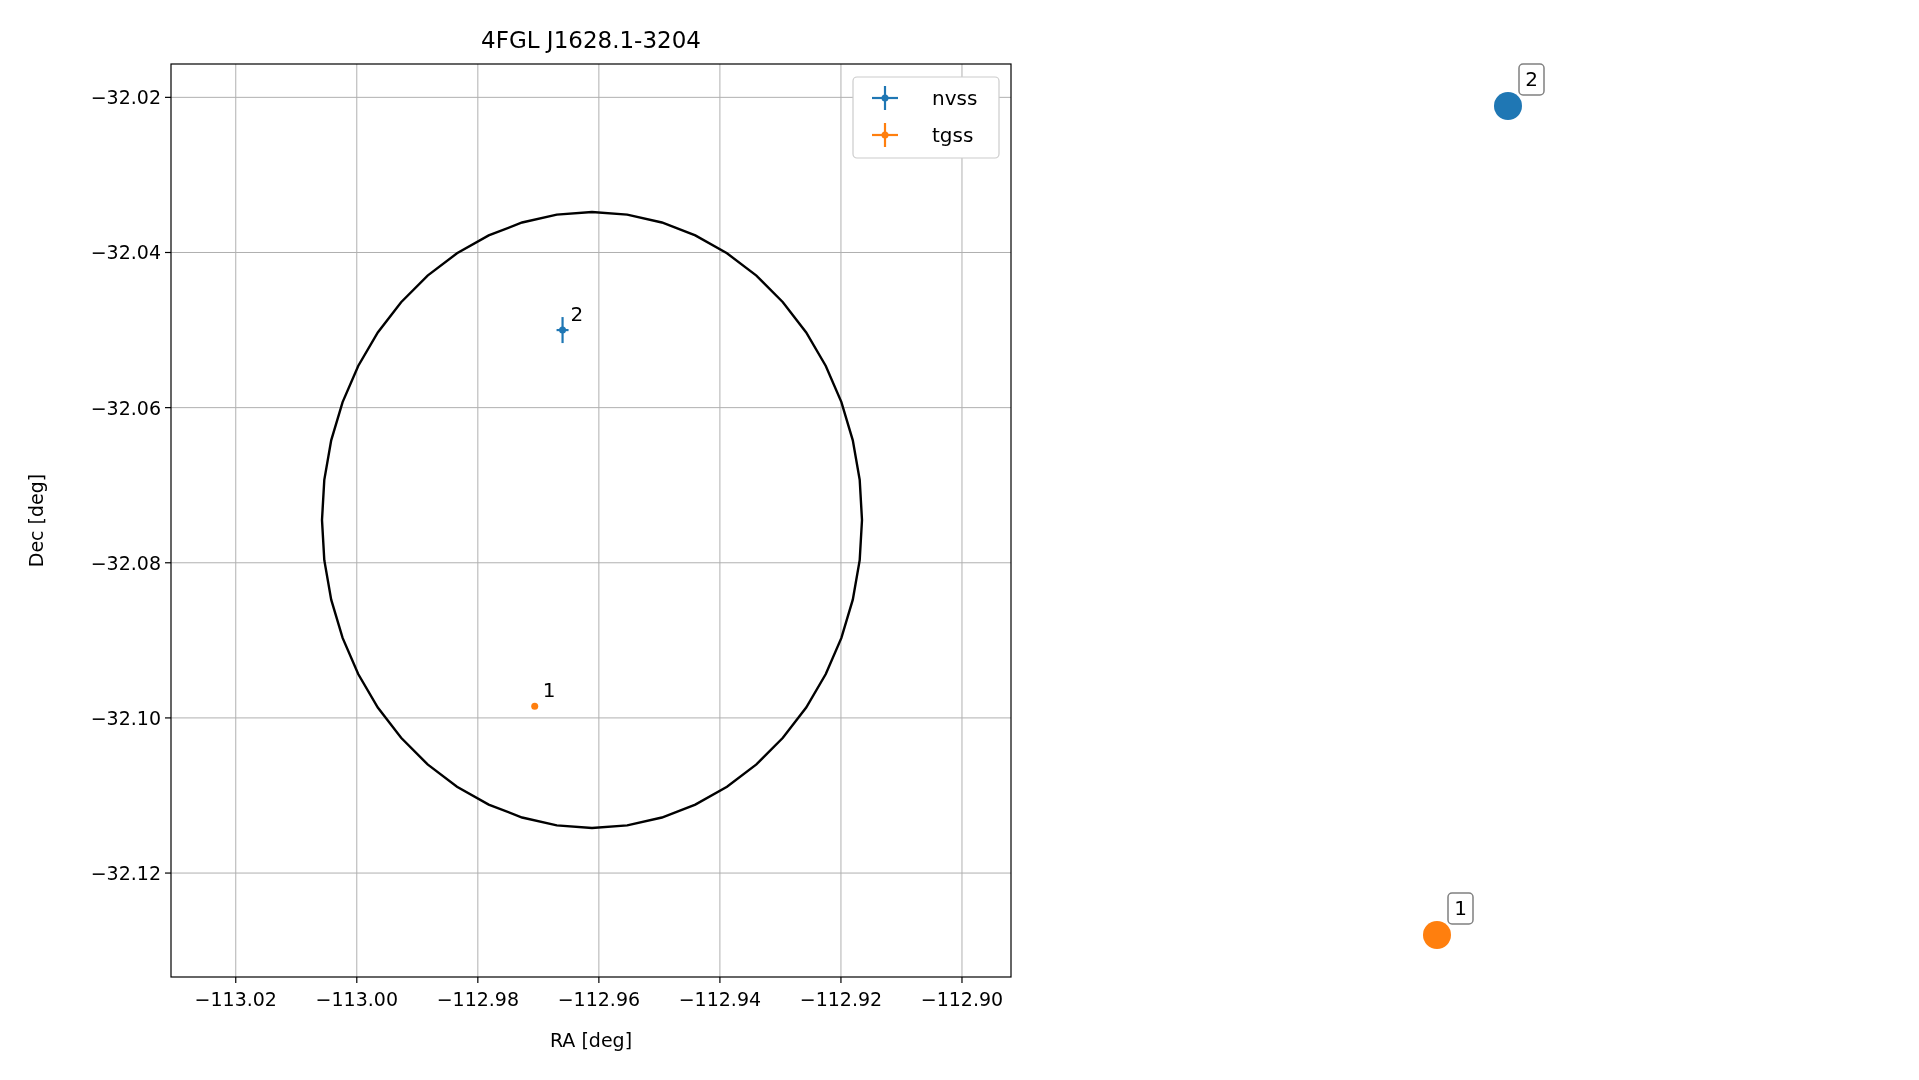  Describe the element at coordinates (549, 690) in the screenshot. I see `point-label: 1` at that location.